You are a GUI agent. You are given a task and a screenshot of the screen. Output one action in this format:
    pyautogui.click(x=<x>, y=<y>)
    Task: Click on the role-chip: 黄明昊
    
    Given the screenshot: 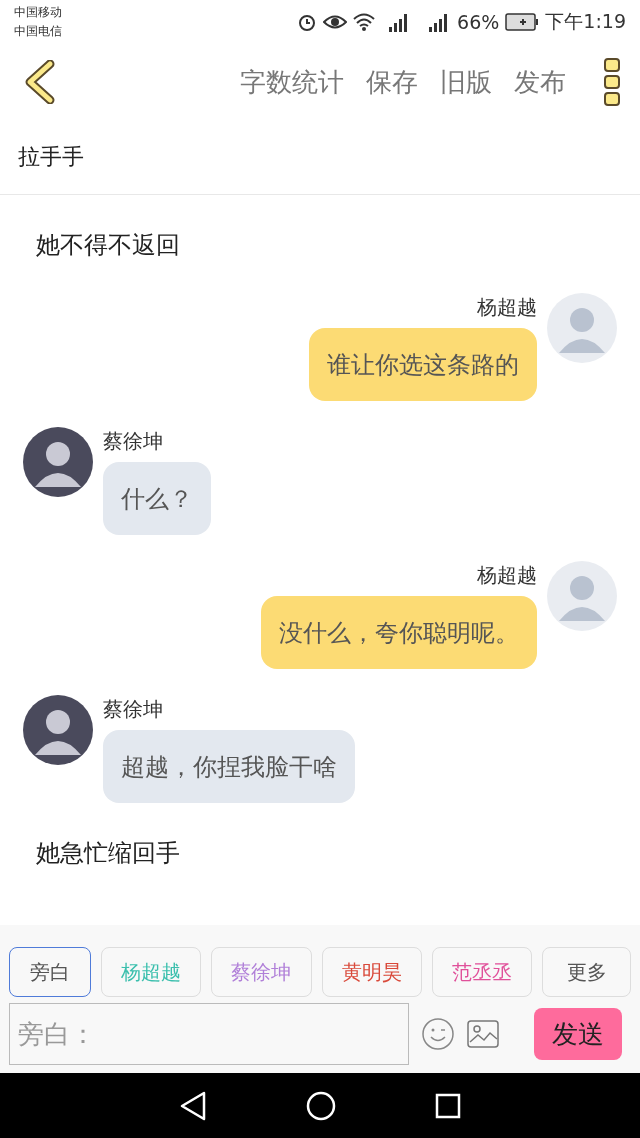 What is the action you would take?
    pyautogui.click(x=372, y=972)
    